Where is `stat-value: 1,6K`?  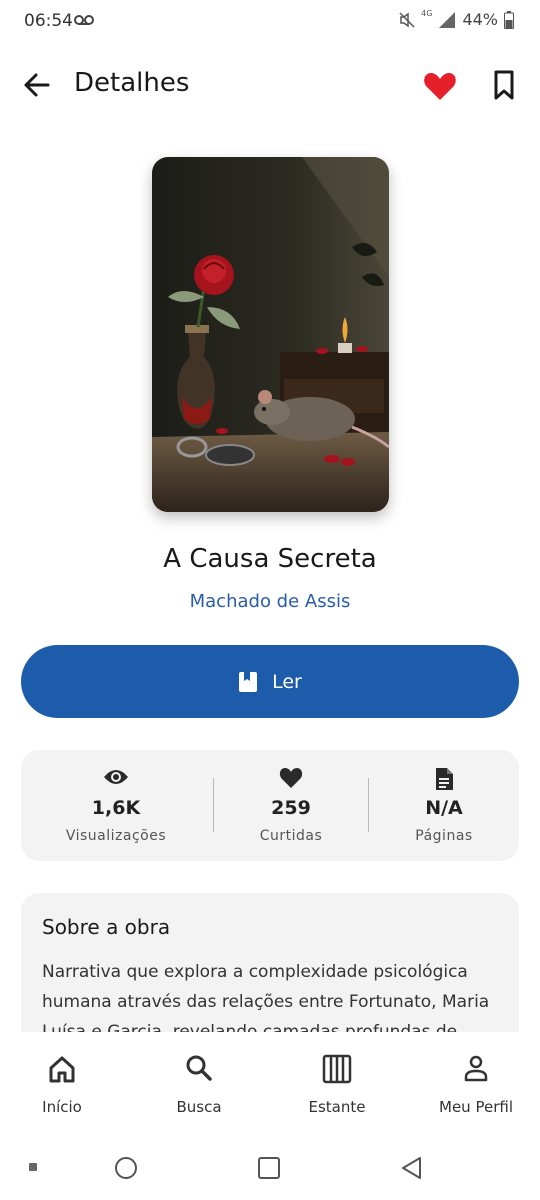
stat-value: 1,6K is located at coordinates (116, 808).